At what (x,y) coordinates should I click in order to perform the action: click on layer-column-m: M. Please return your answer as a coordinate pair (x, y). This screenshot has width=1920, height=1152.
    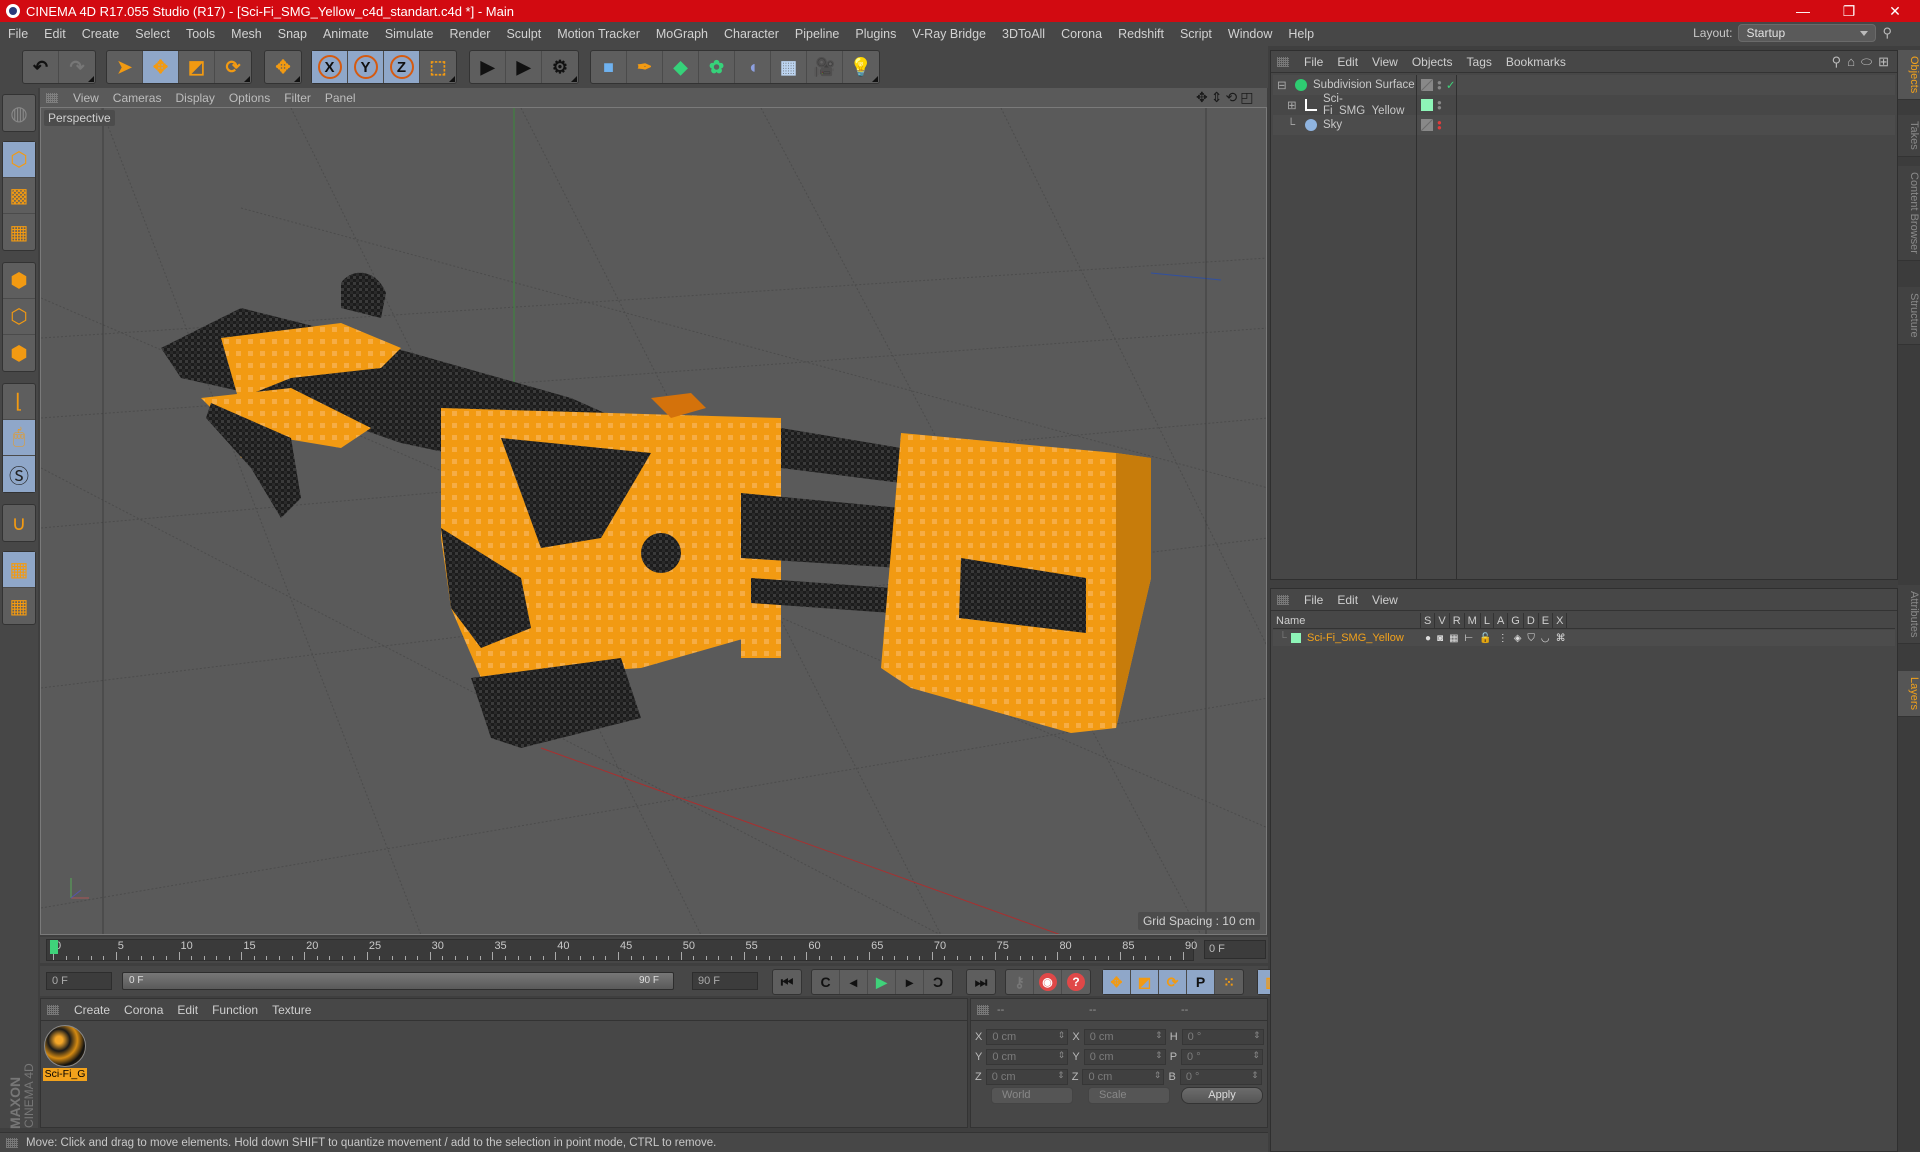
    Looking at the image, I should click on (1473, 620).